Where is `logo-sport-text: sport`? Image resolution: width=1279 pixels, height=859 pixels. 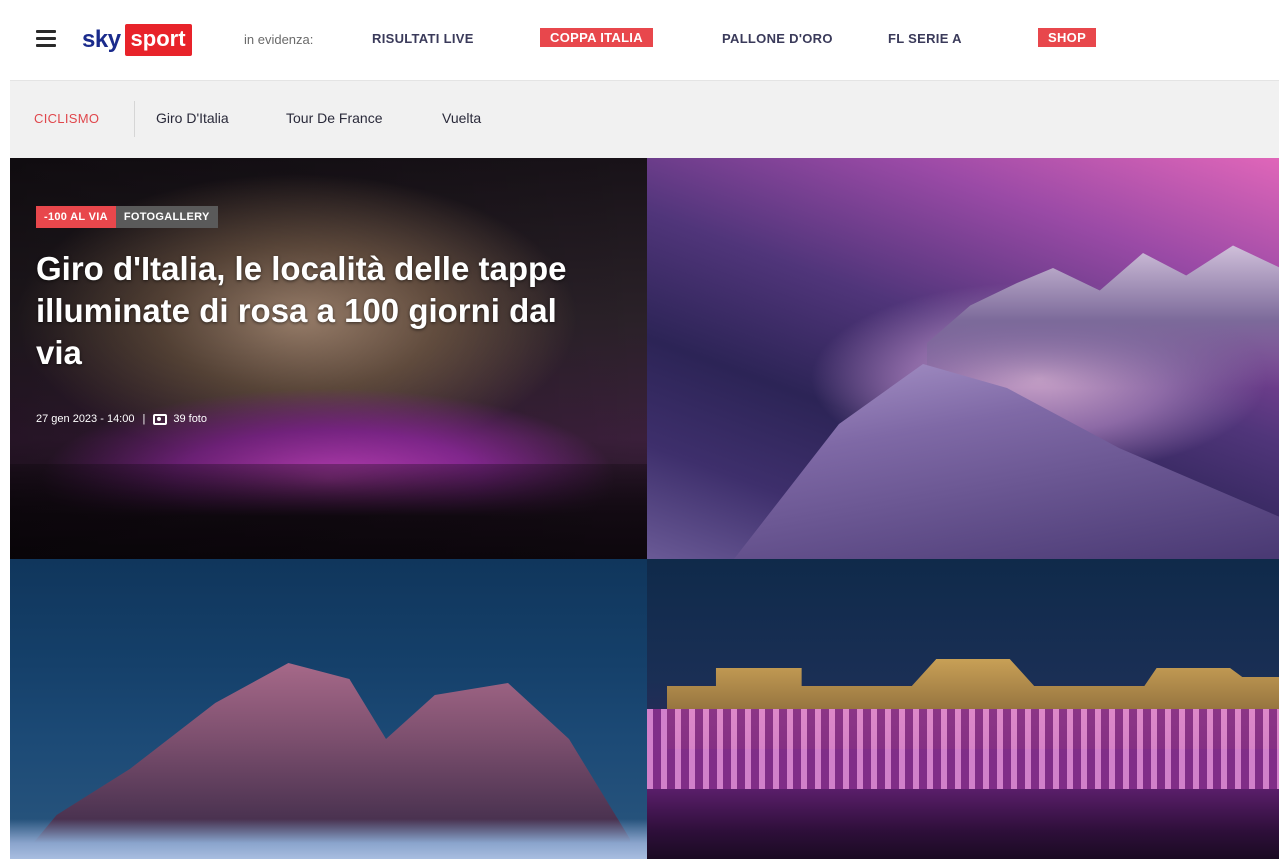
logo-sport-text: sport is located at coordinates (158, 40).